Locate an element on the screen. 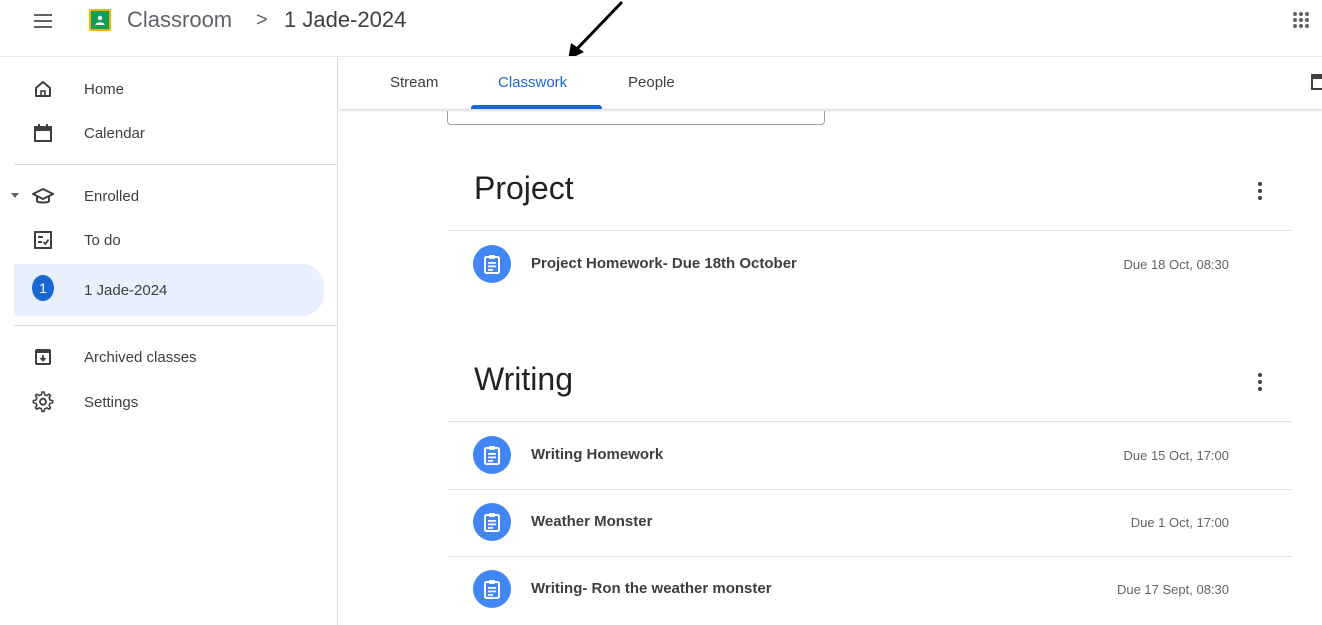  assignment-title: Writing Homework is located at coordinates (597, 454).